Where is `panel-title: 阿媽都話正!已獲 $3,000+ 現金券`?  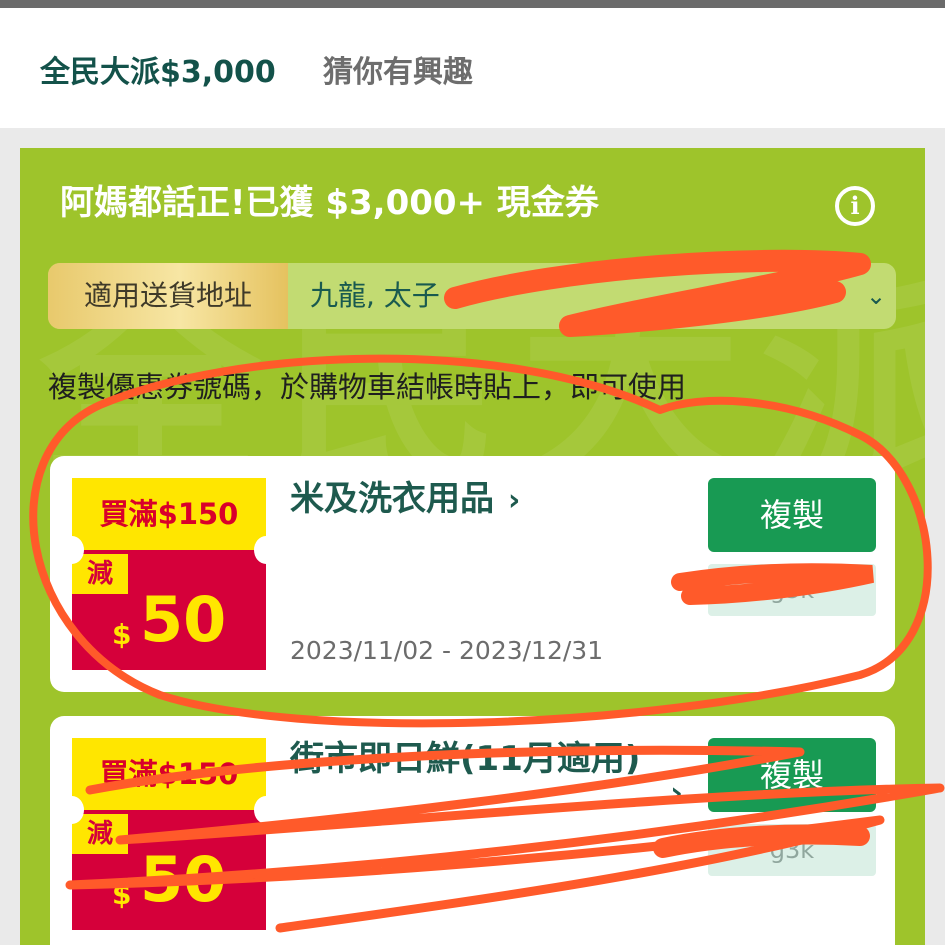
panel-title: 阿媽都話正!已獲 $3,000+ 現金券 is located at coordinates (329, 203).